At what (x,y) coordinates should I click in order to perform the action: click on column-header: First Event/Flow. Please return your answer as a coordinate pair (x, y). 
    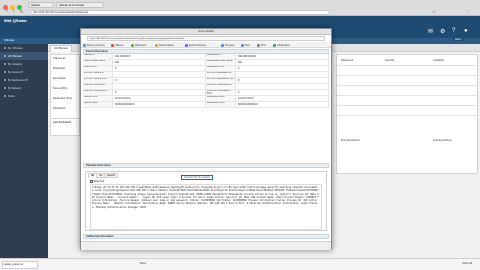
    Looking at the image, I should click on (350, 140).